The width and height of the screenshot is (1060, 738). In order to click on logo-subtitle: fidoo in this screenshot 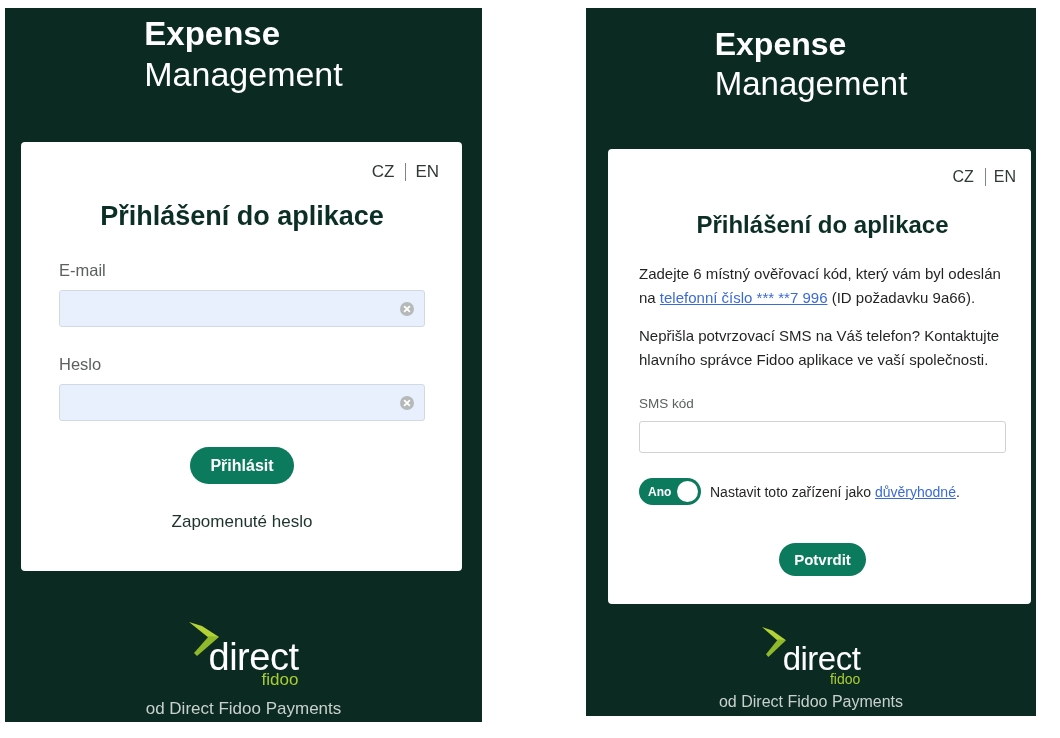, I will do `click(845, 679)`.